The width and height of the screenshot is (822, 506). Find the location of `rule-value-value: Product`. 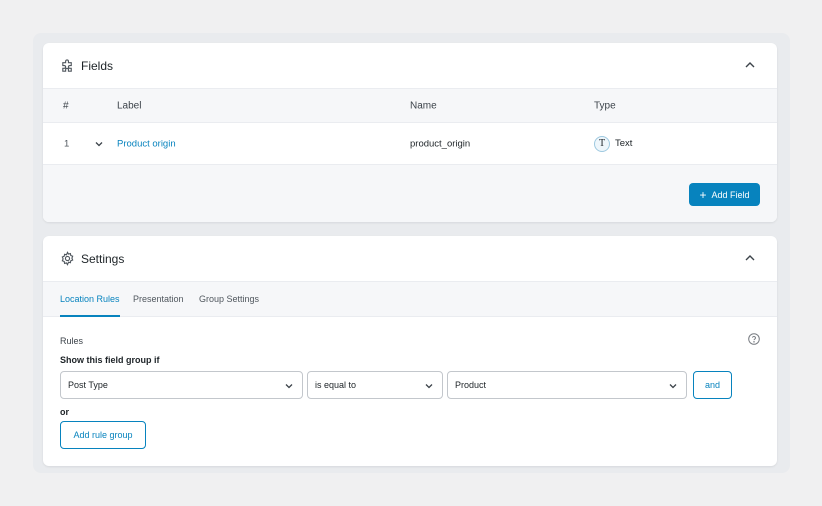

rule-value-value: Product is located at coordinates (471, 385).